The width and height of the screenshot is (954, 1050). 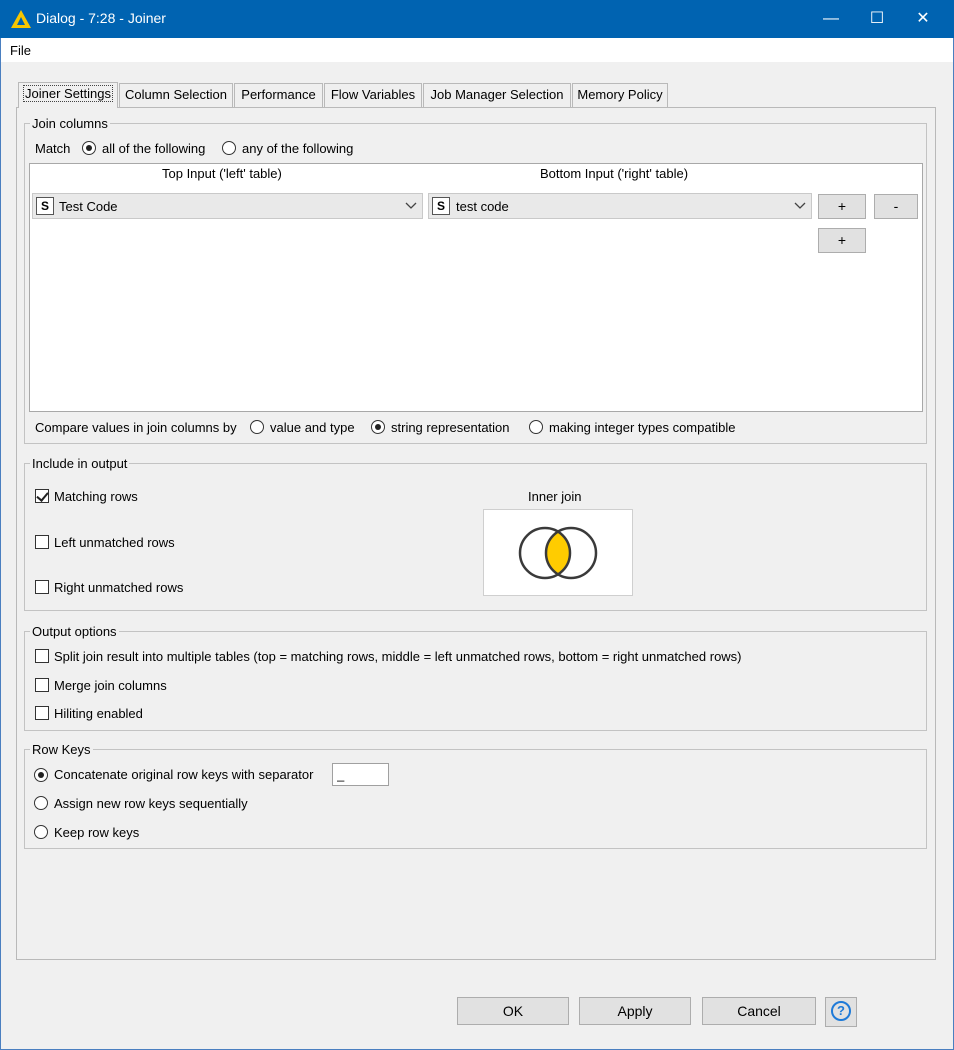 What do you see at coordinates (70, 123) in the screenshot?
I see `join-columns-legend: Join columns` at bounding box center [70, 123].